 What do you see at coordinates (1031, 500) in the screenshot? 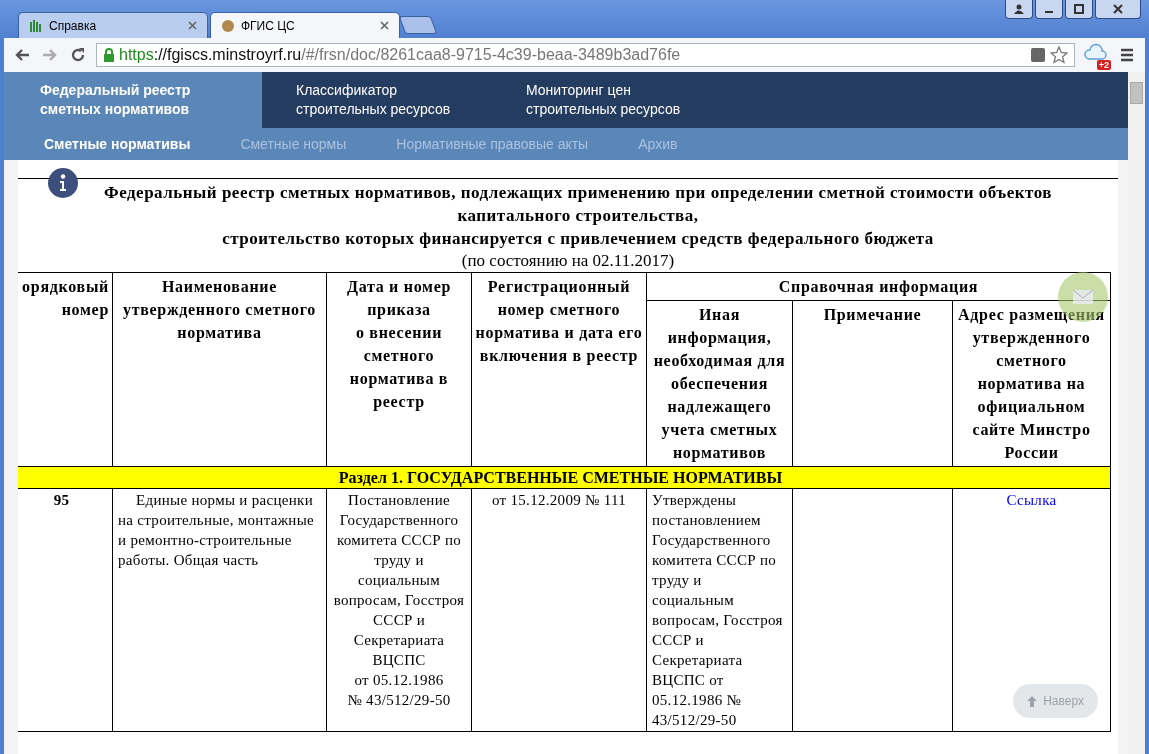
I see `link: Ссылка` at bounding box center [1031, 500].